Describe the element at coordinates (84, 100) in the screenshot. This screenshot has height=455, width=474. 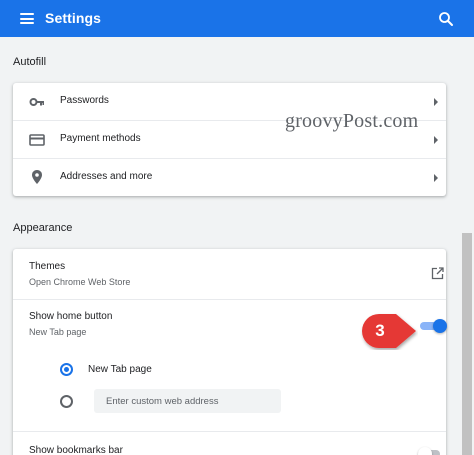
I see `passwords-label: Passwords` at that location.